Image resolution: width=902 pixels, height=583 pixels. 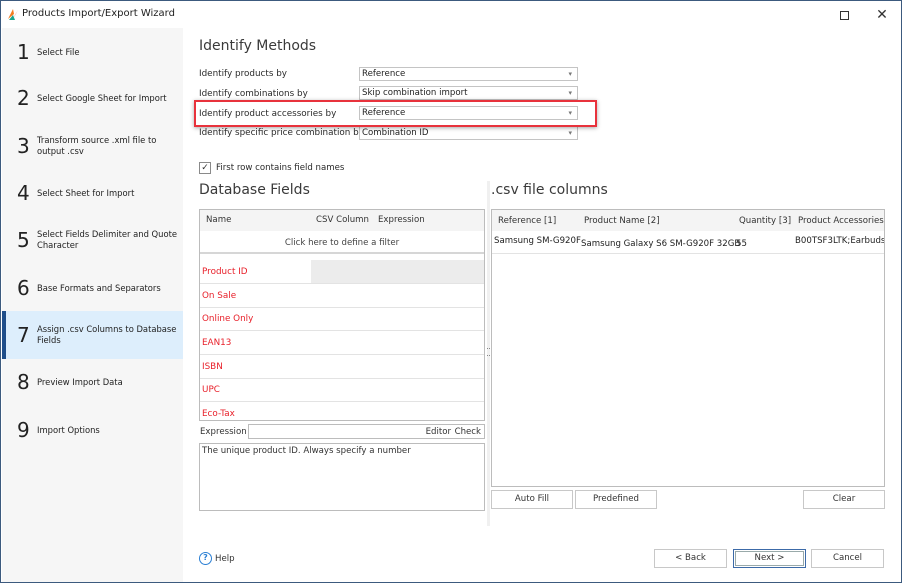 What do you see at coordinates (844, 499) in the screenshot?
I see `clear-button: Clear` at bounding box center [844, 499].